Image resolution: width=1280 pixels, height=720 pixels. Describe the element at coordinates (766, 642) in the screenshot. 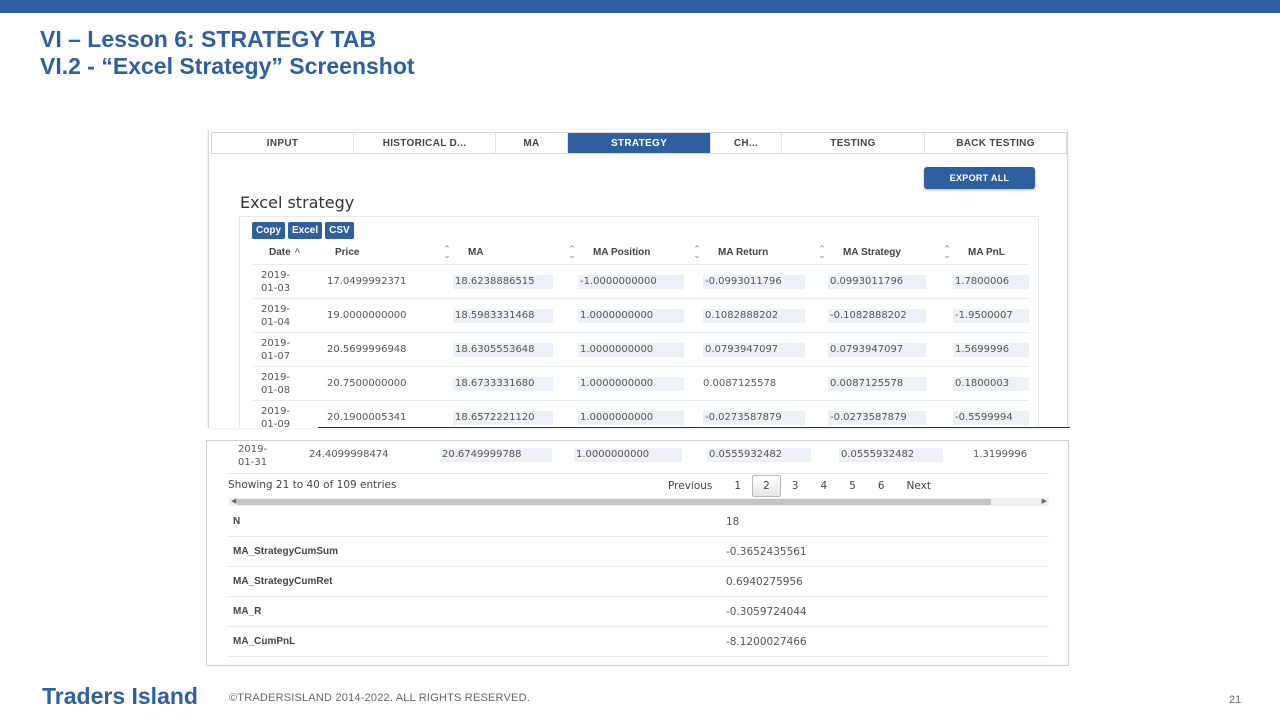

I see `stat-value: -8.1200027466` at that location.